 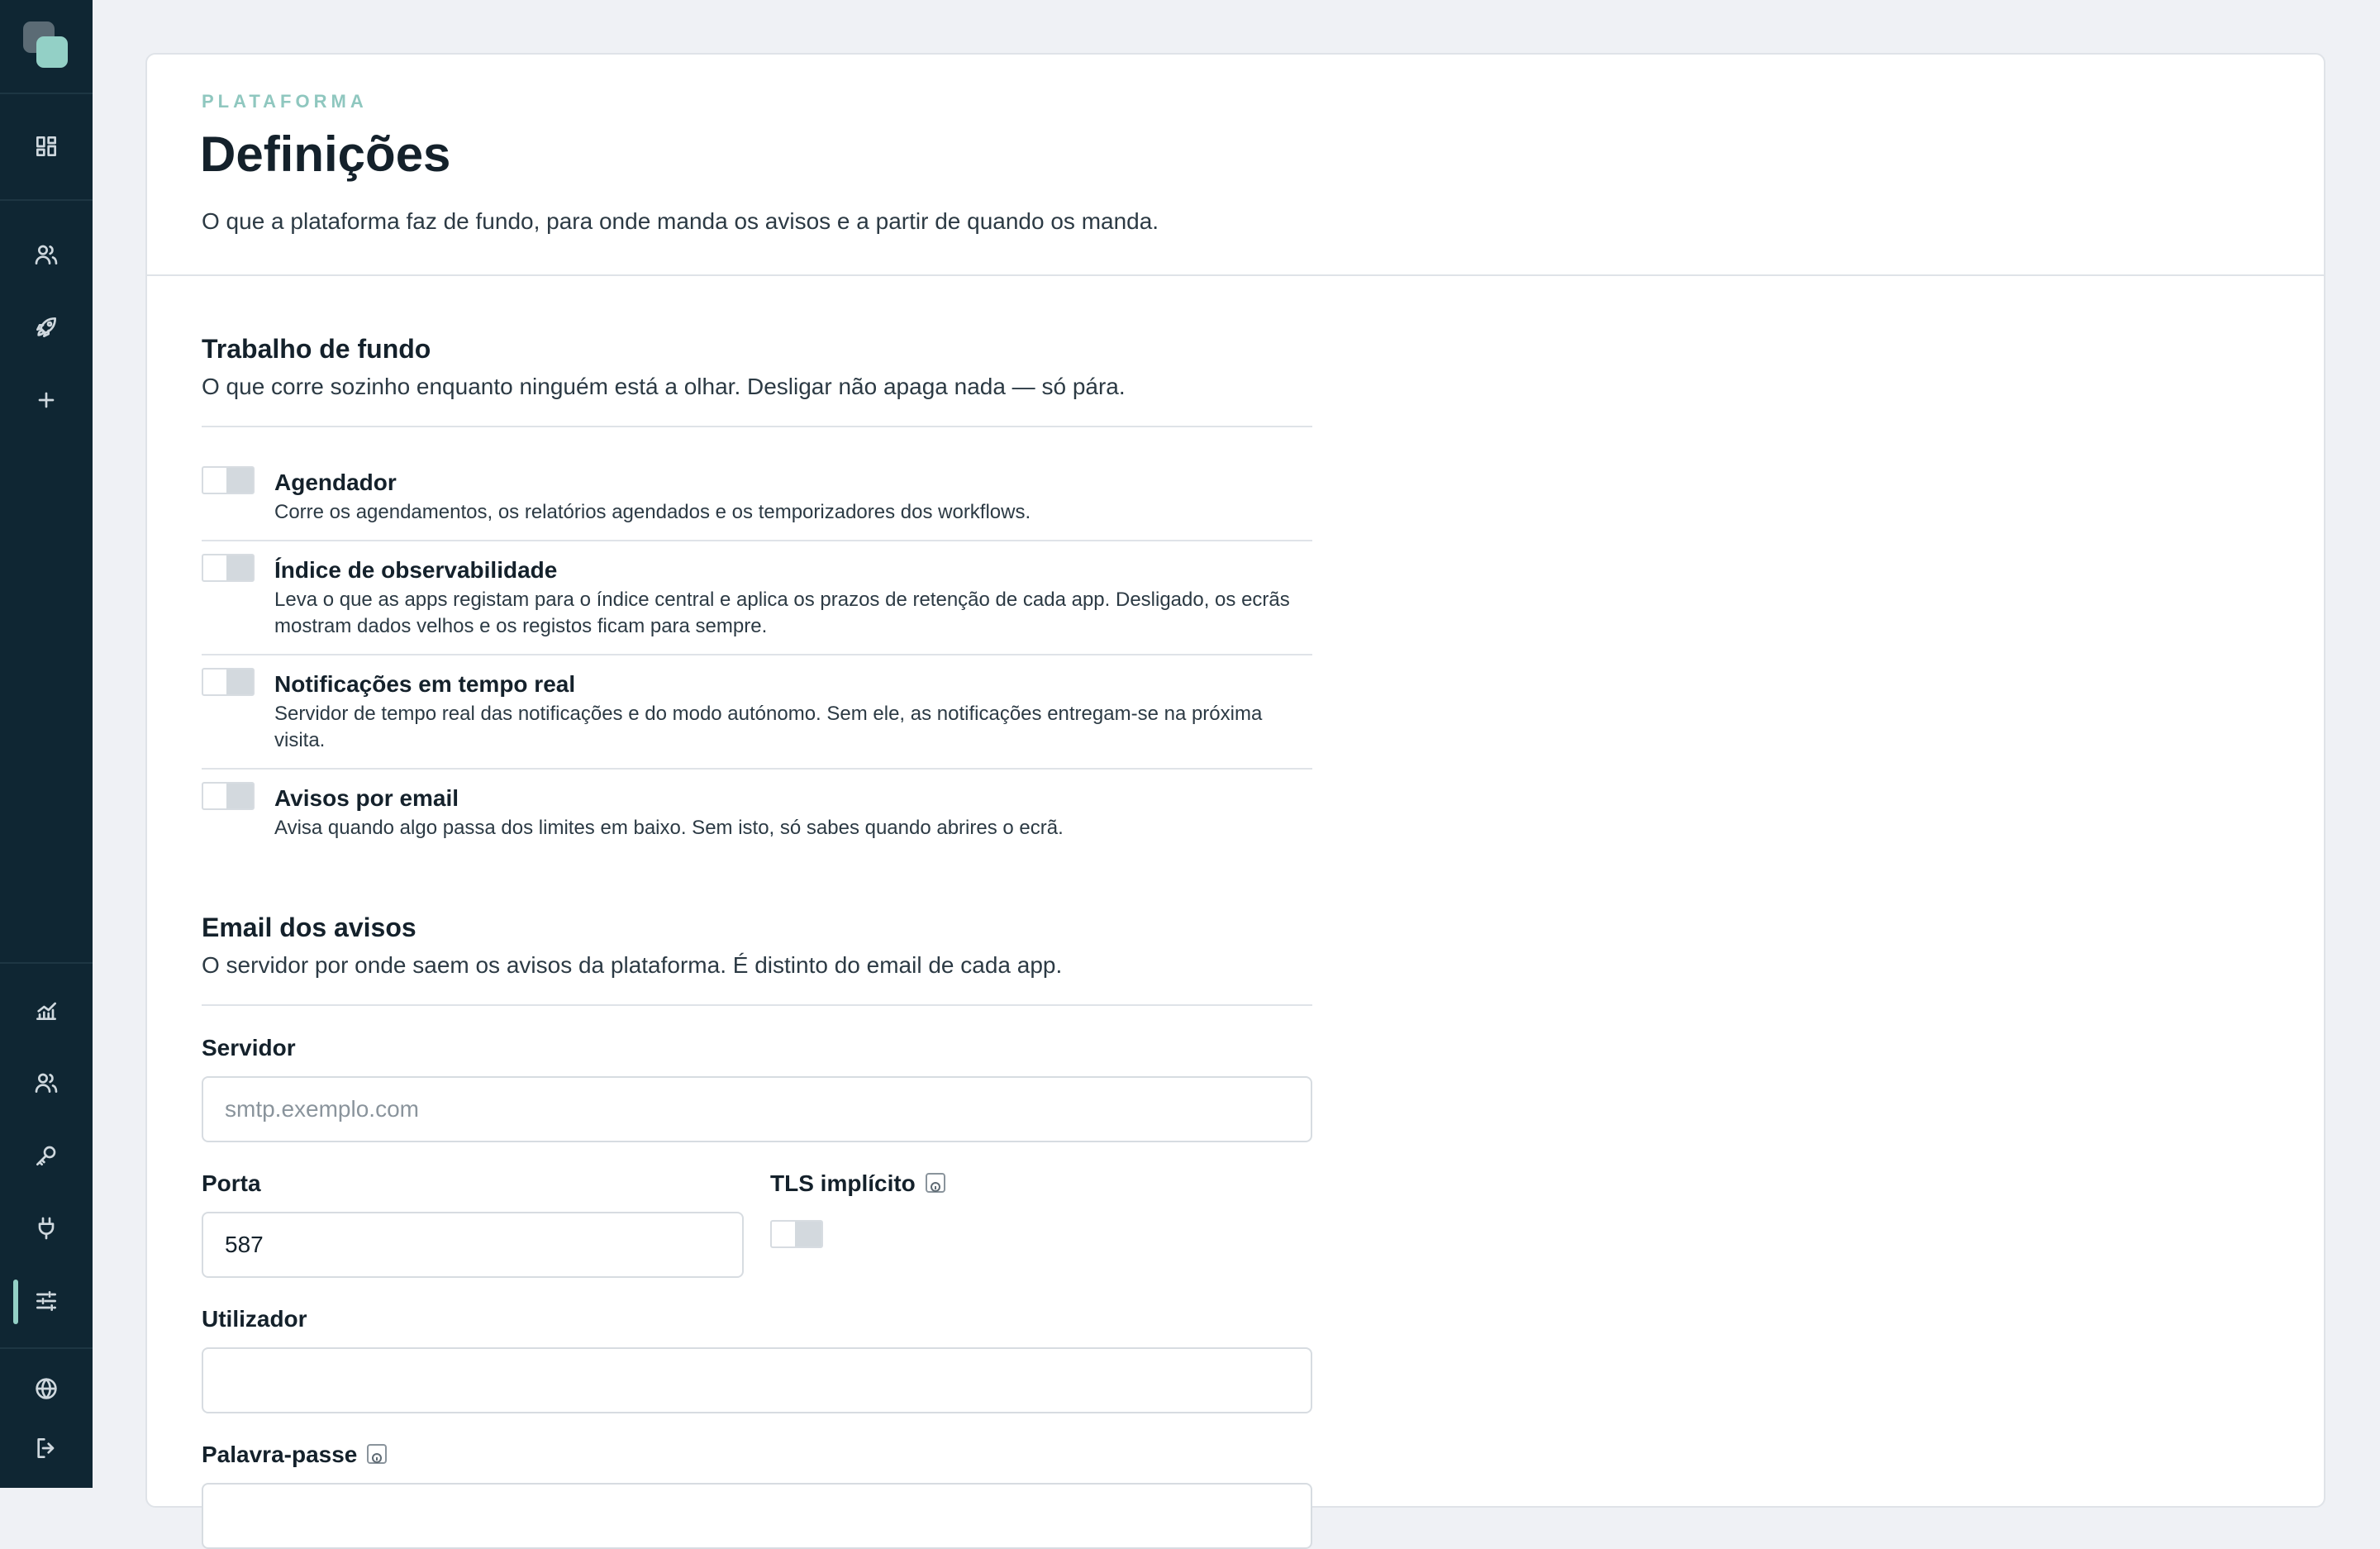 What do you see at coordinates (1235, 275) in the screenshot?
I see `header-divider` at bounding box center [1235, 275].